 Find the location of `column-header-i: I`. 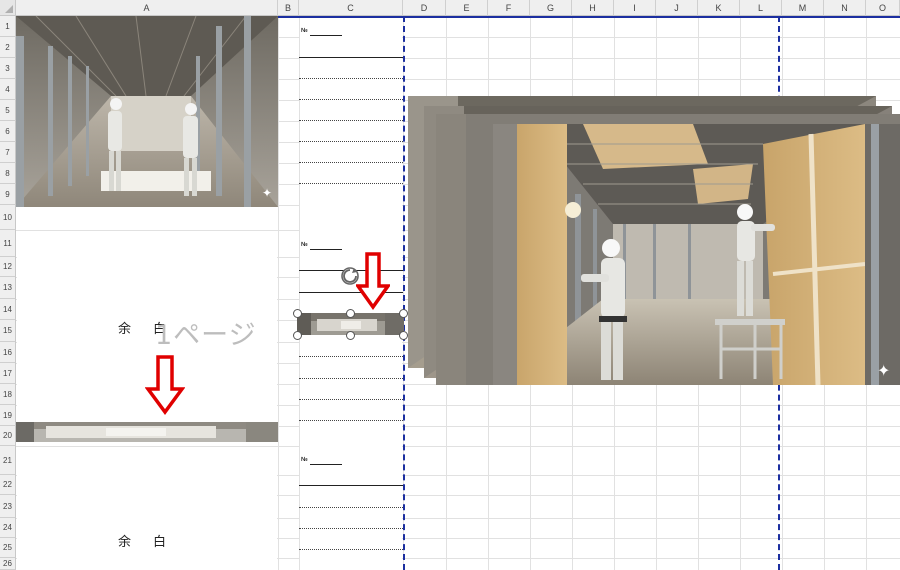

column-header-i: I is located at coordinates (635, 8).